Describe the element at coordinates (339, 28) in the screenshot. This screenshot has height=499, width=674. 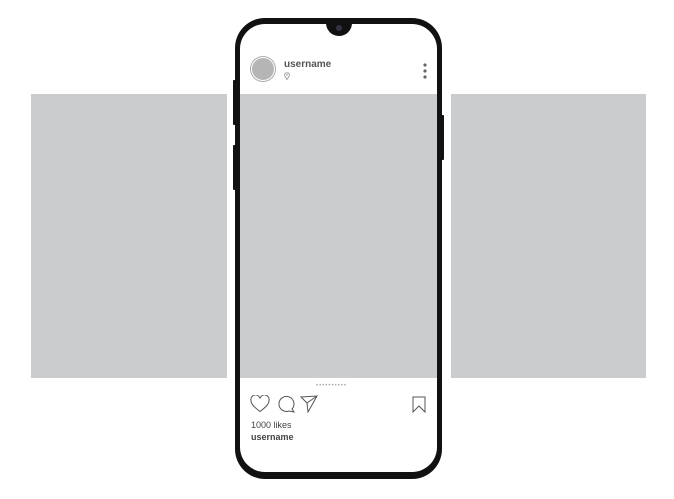
I see `camera-icon` at that location.